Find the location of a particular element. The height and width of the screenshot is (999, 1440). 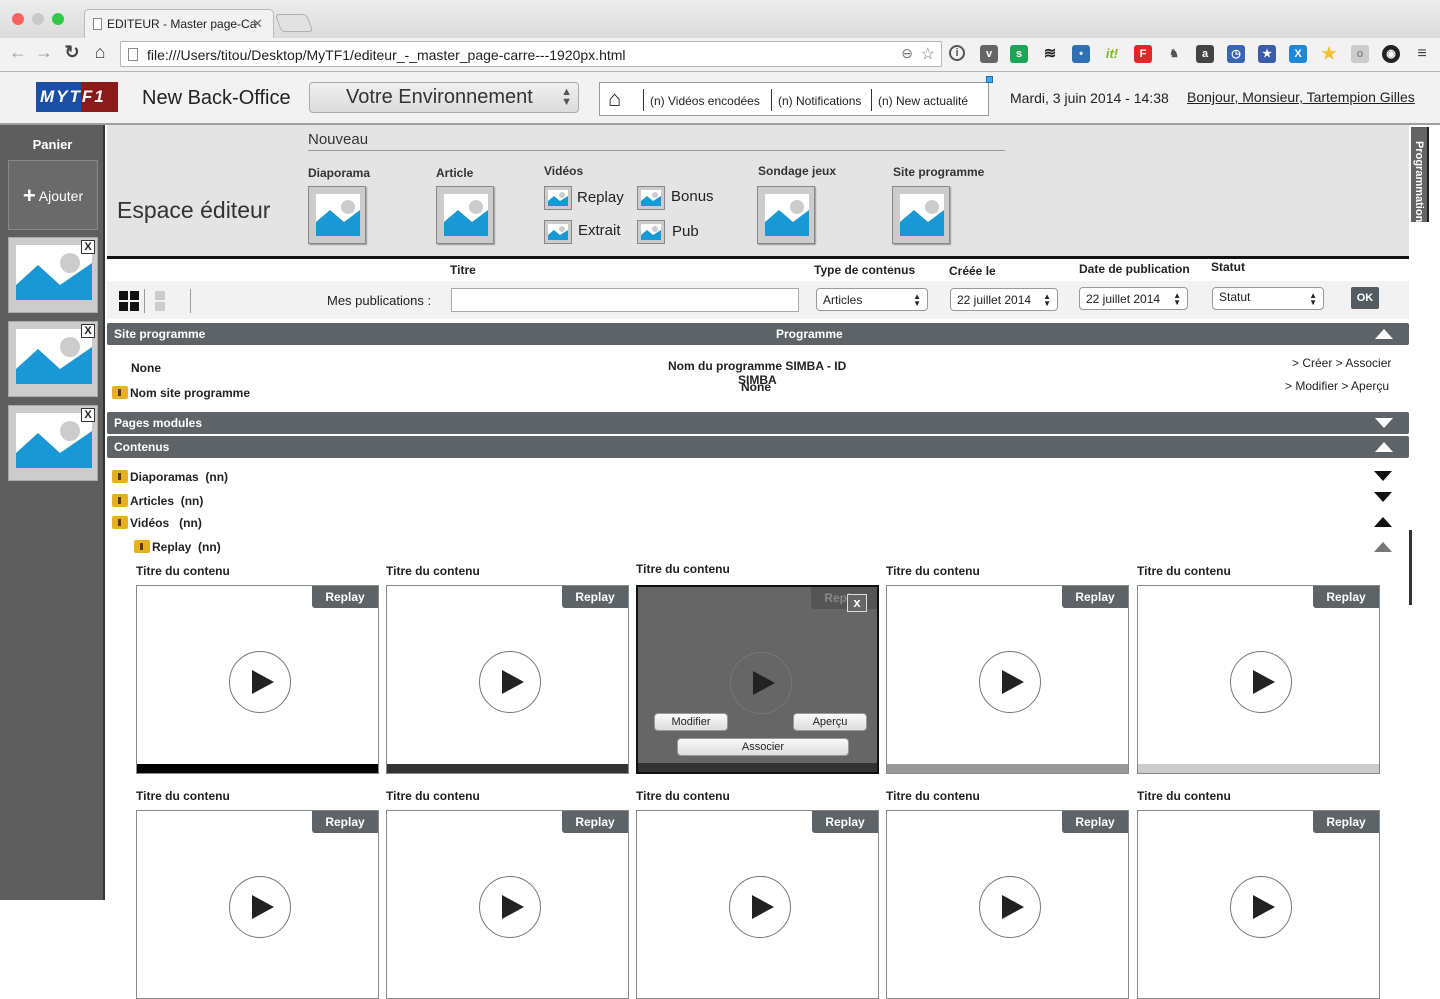

new-pub-button is located at coordinates (651, 232).